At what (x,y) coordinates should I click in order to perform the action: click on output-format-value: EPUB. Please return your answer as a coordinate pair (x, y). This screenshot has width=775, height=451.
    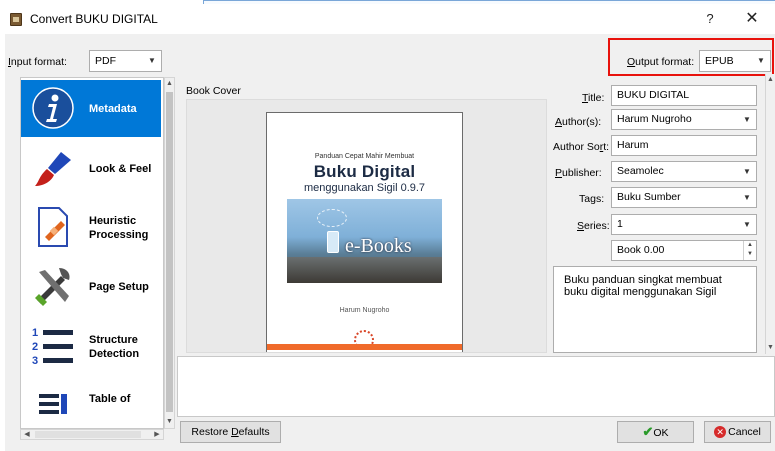
    Looking at the image, I should click on (719, 61).